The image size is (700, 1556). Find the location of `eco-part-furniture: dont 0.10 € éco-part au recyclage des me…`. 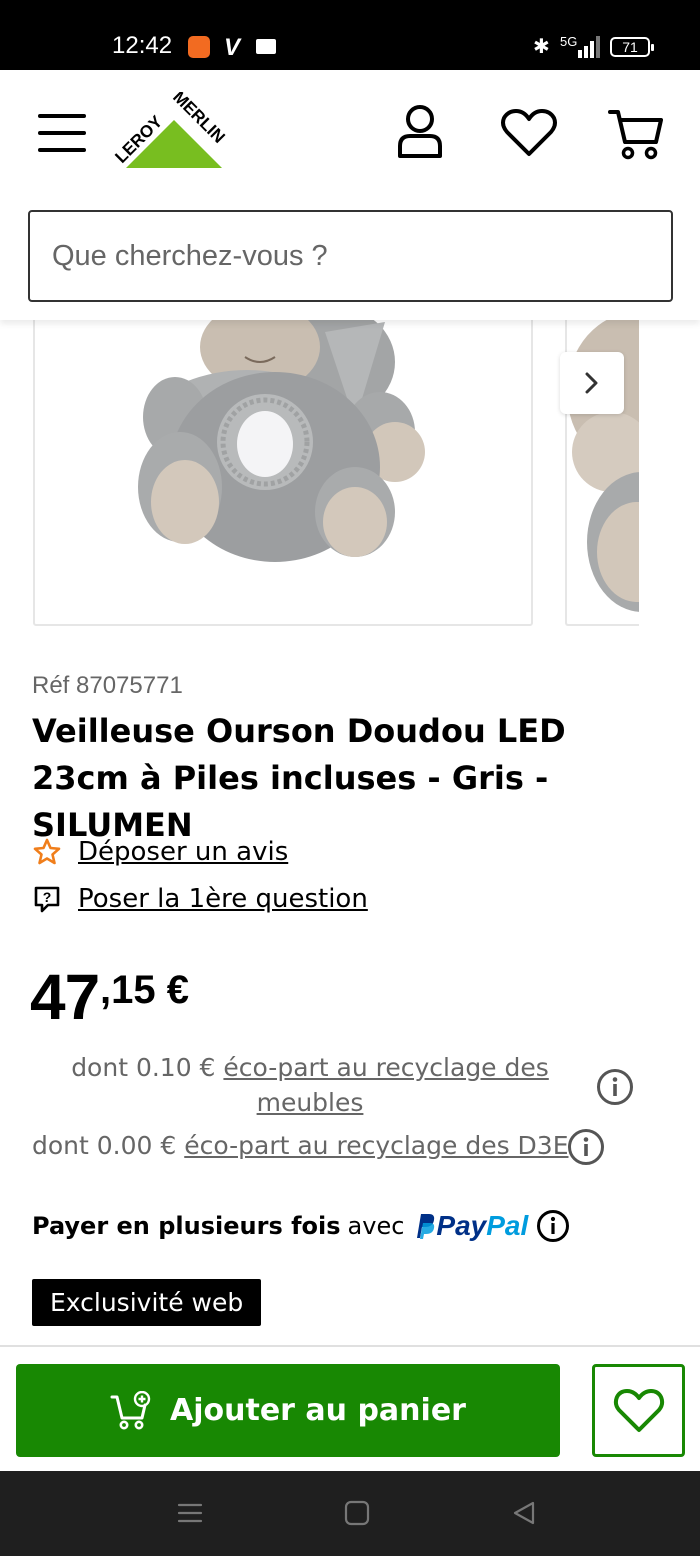

eco-part-furniture: dont 0.10 € éco-part au recyclage des me… is located at coordinates (310, 1085).